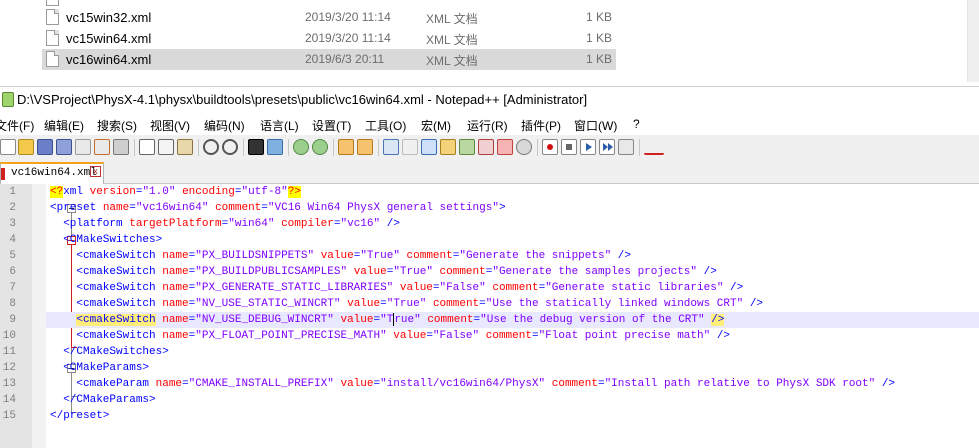  Describe the element at coordinates (614, 304) in the screenshot. I see `code-token: "Use the statically linked windows CRT"` at that location.